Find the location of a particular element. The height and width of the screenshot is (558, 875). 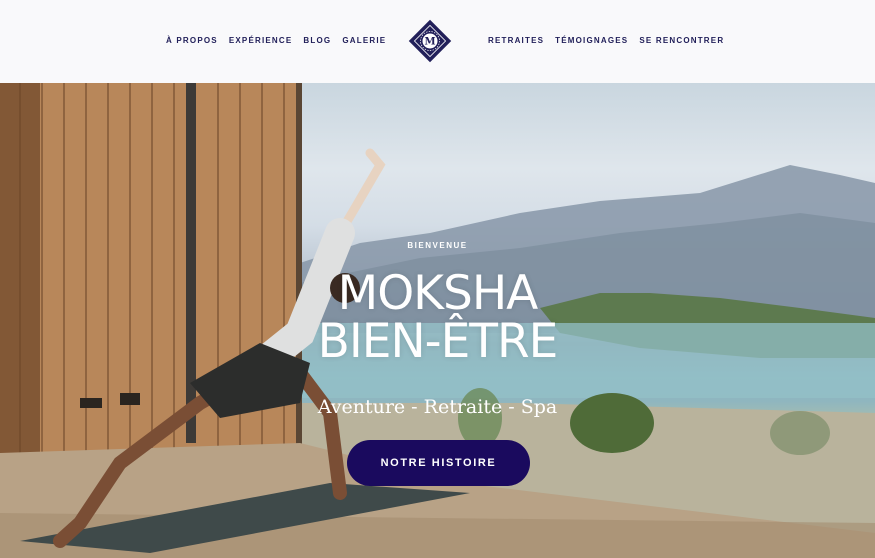

nav-link-se-rencontrer: SE RENCONTRER is located at coordinates (681, 40).